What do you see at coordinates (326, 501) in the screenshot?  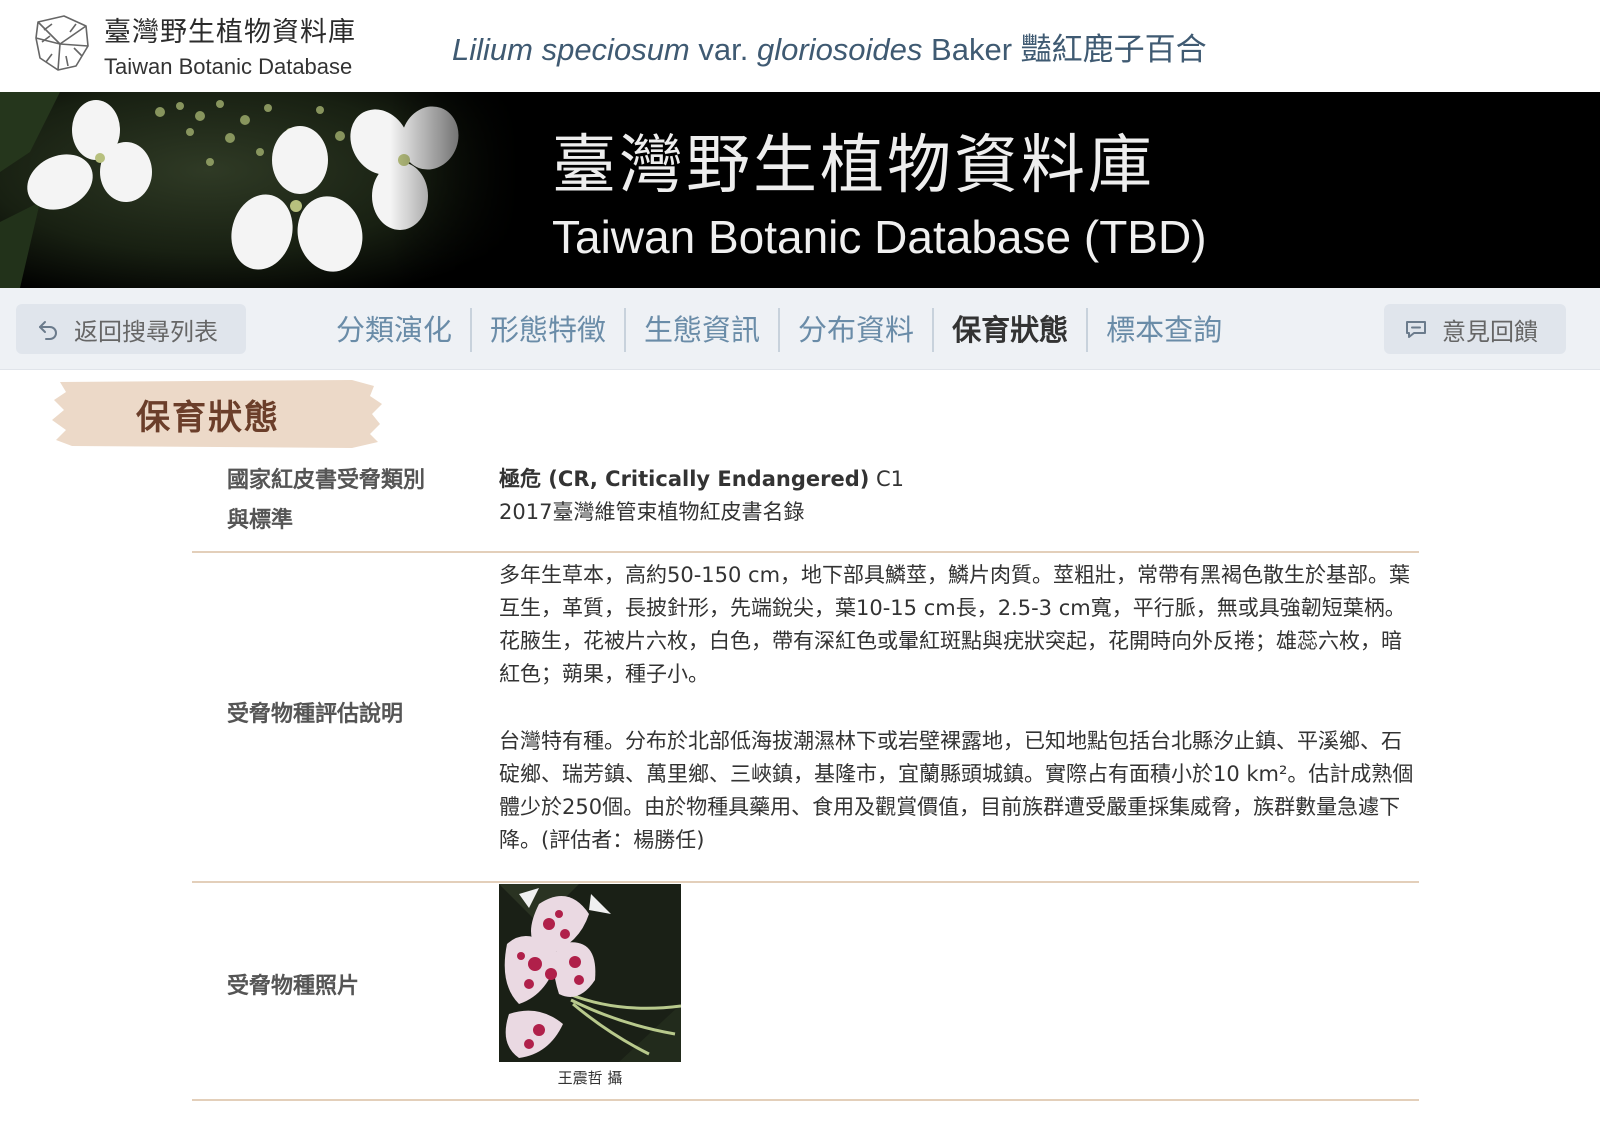 I see `redlist-category-label: 國家紅皮書受脅類別 與標準` at bounding box center [326, 501].